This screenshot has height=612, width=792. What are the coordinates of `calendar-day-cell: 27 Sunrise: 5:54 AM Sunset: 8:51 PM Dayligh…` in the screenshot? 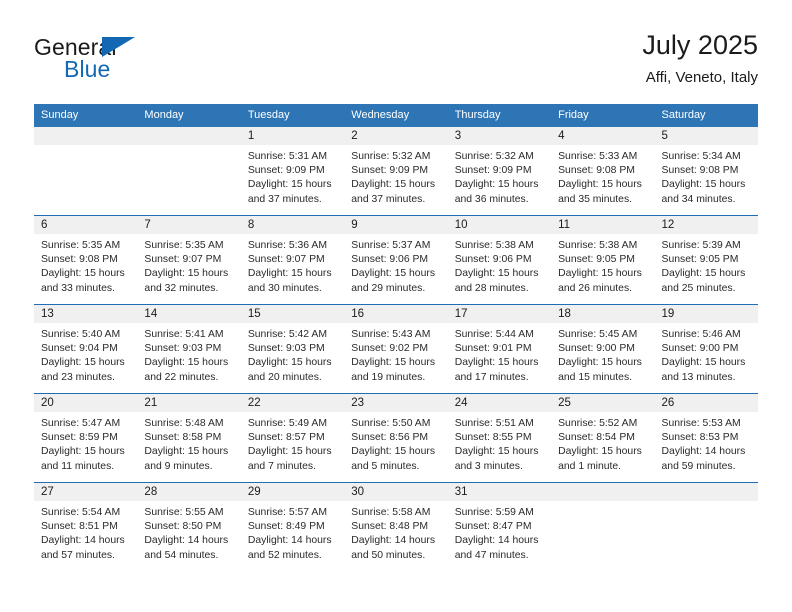 It's located at (86, 526).